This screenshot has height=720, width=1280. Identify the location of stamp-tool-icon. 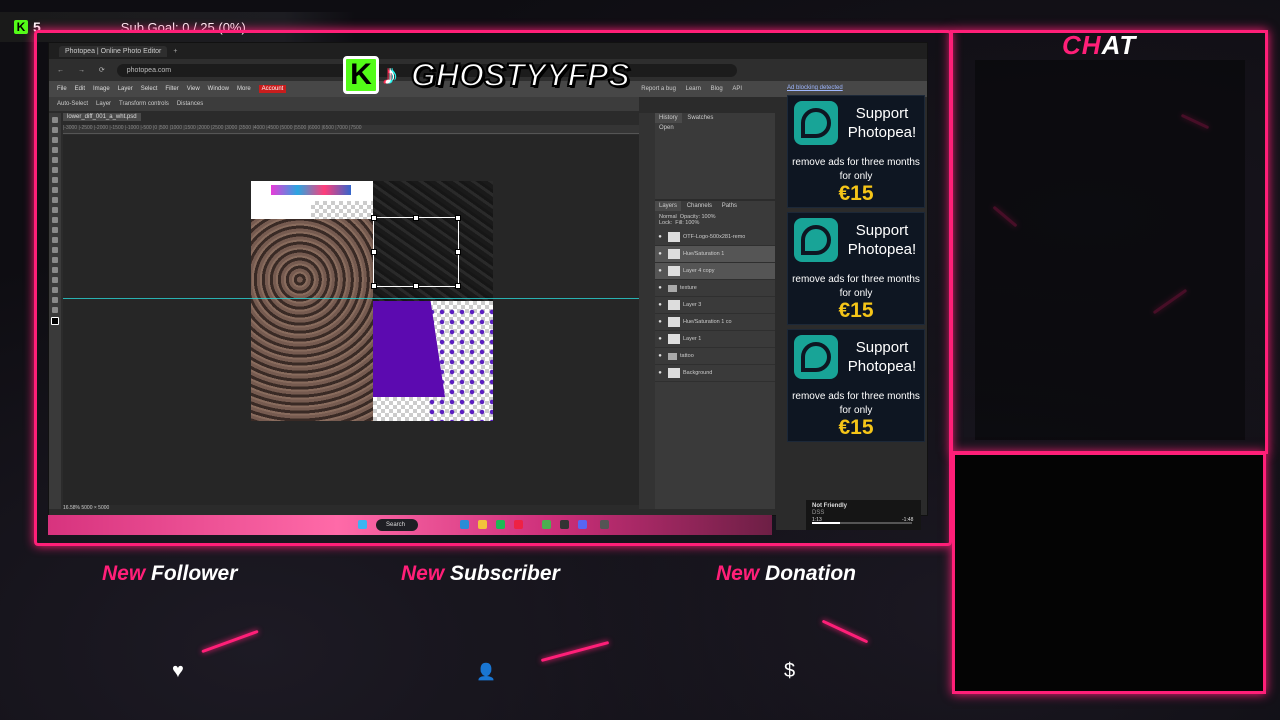
(55, 200).